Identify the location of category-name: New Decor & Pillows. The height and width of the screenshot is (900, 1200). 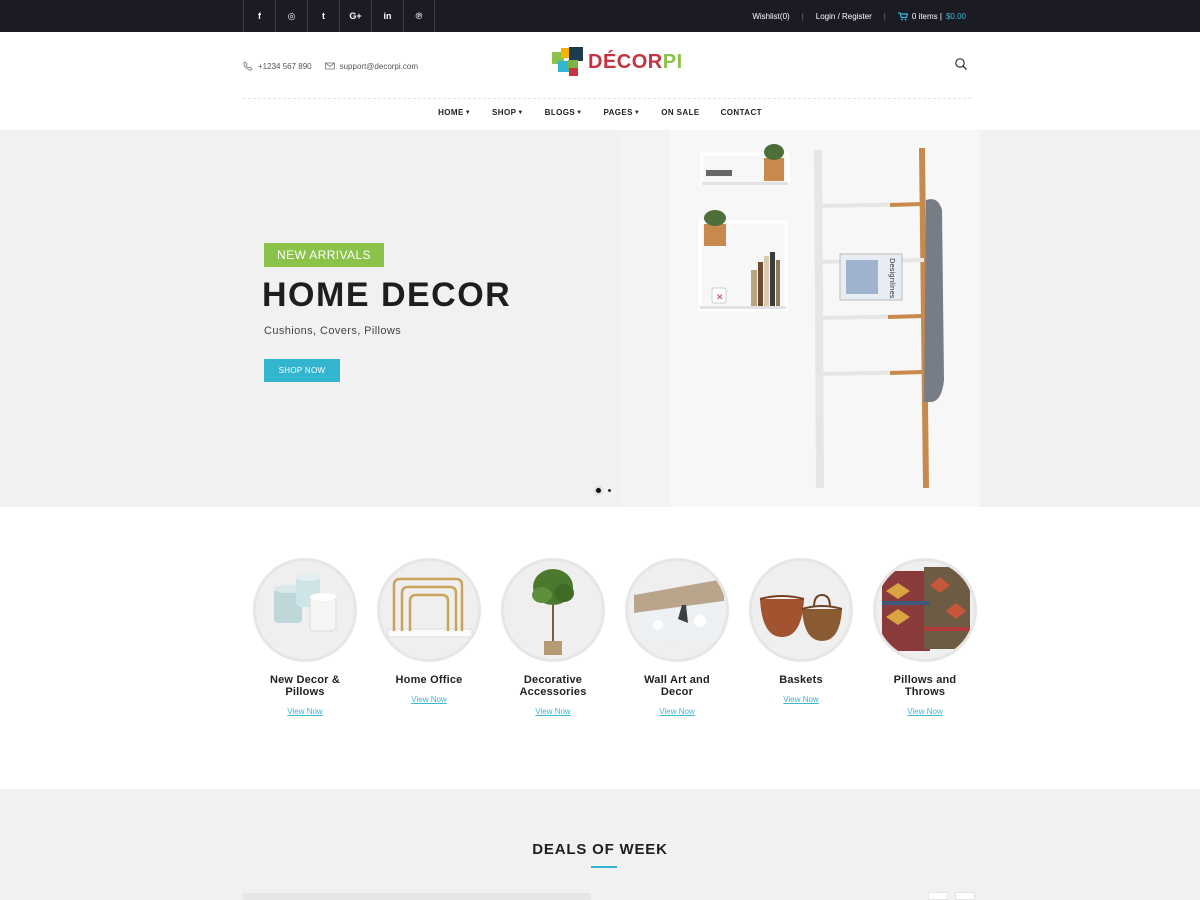
(305, 686).